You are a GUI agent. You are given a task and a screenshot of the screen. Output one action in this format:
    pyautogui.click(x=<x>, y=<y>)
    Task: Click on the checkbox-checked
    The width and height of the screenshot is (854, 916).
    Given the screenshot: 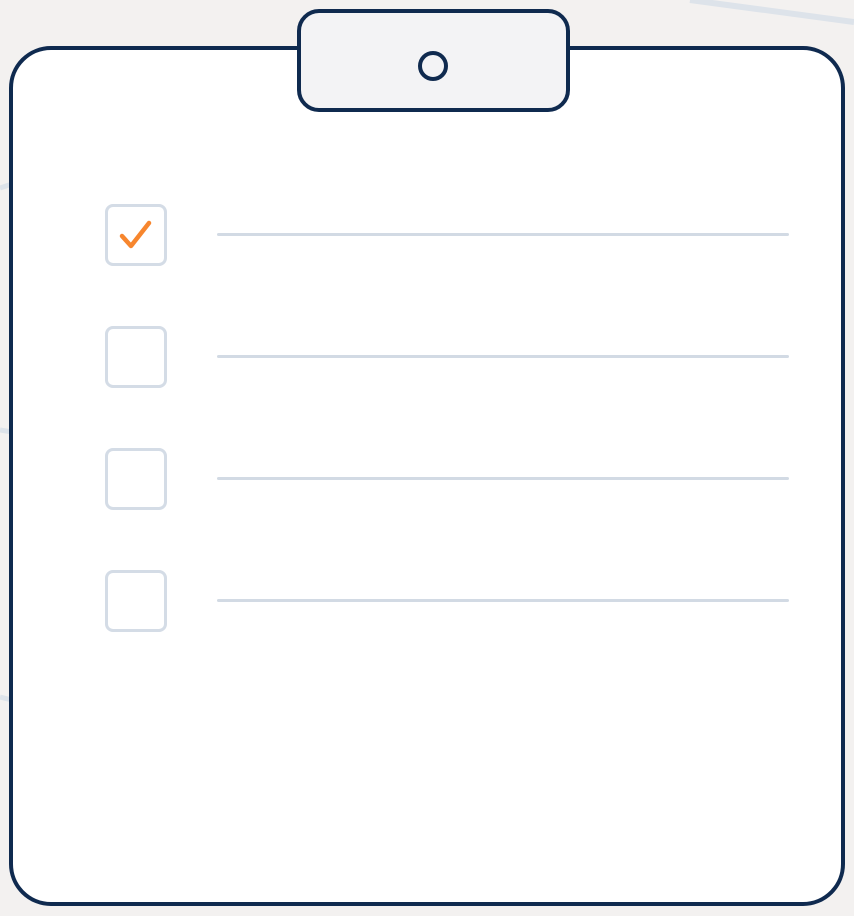 What is the action you would take?
    pyautogui.click(x=136, y=235)
    